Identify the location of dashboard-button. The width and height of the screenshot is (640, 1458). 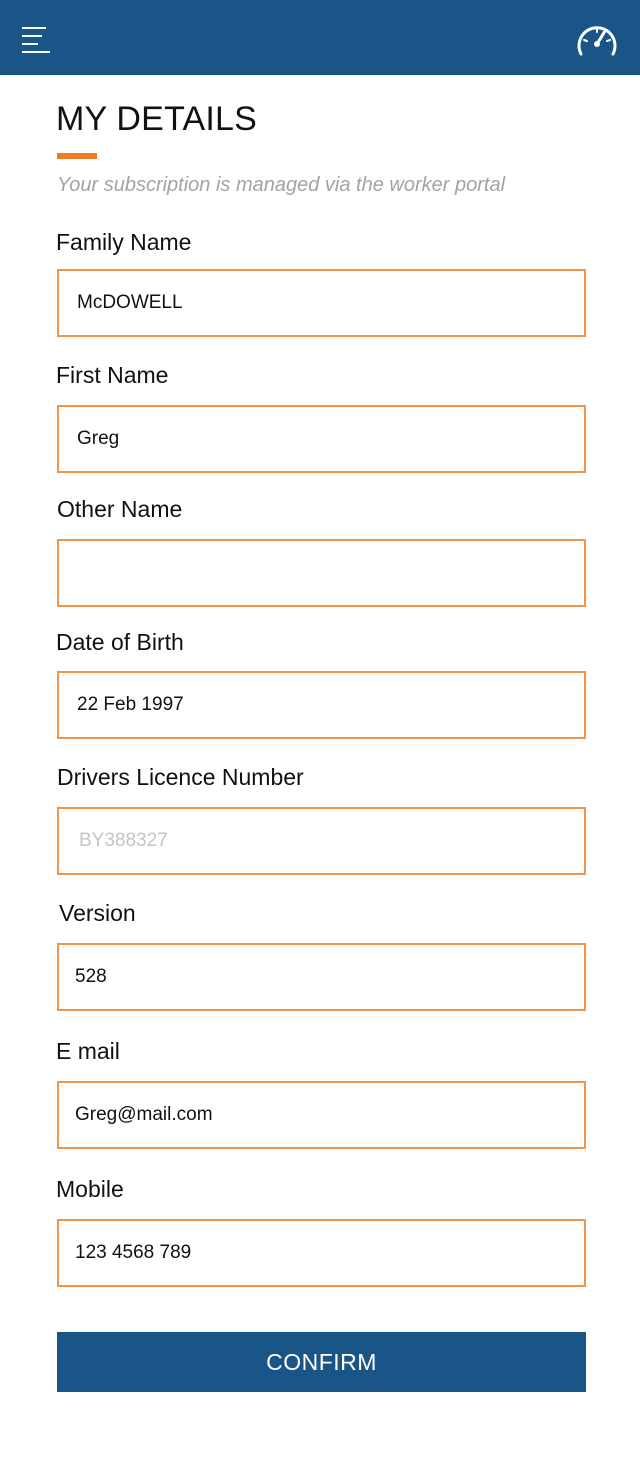
(597, 39).